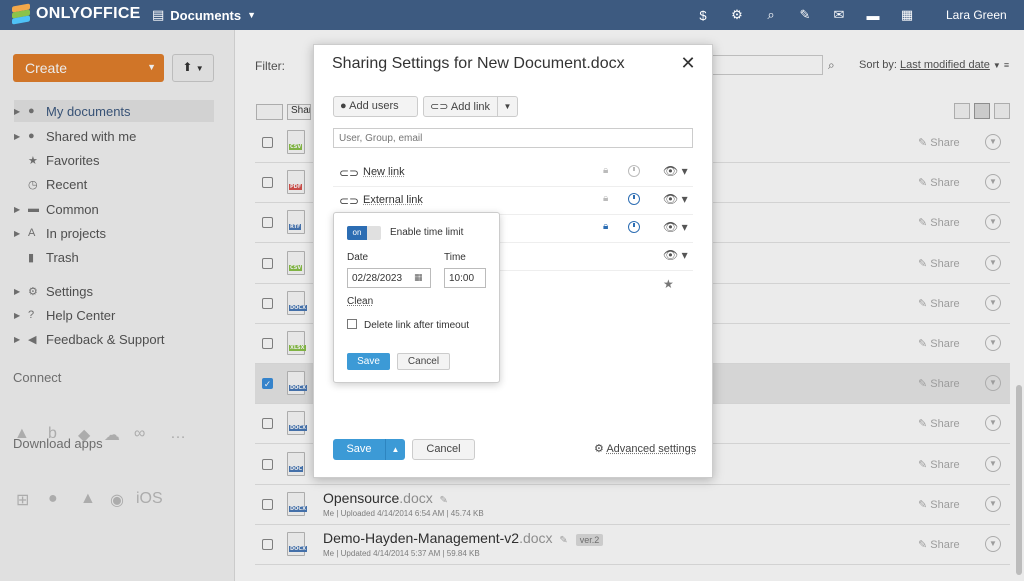 This screenshot has width=1024, height=581. What do you see at coordinates (1002, 111) in the screenshot?
I see `compact-view-icon` at bounding box center [1002, 111].